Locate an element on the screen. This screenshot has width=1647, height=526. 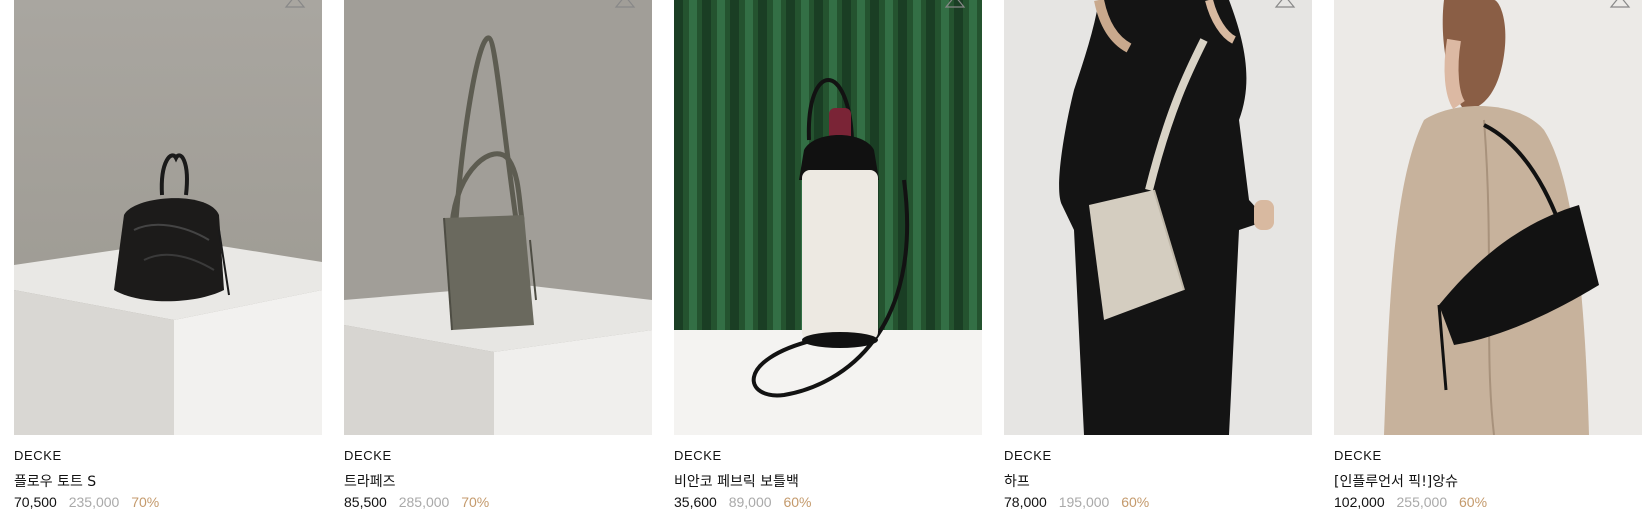
product-name: 비안코 페브릭 보틀백 is located at coordinates (736, 481).